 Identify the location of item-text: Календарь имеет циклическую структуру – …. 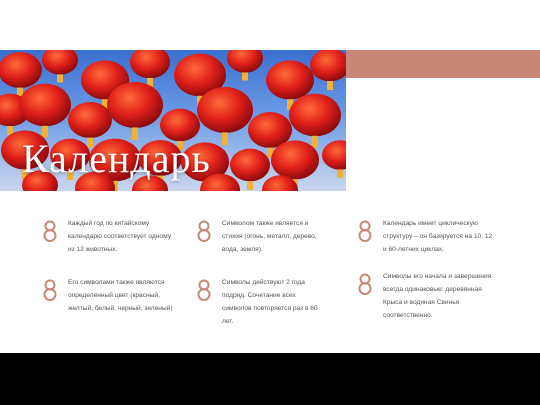
(438, 236).